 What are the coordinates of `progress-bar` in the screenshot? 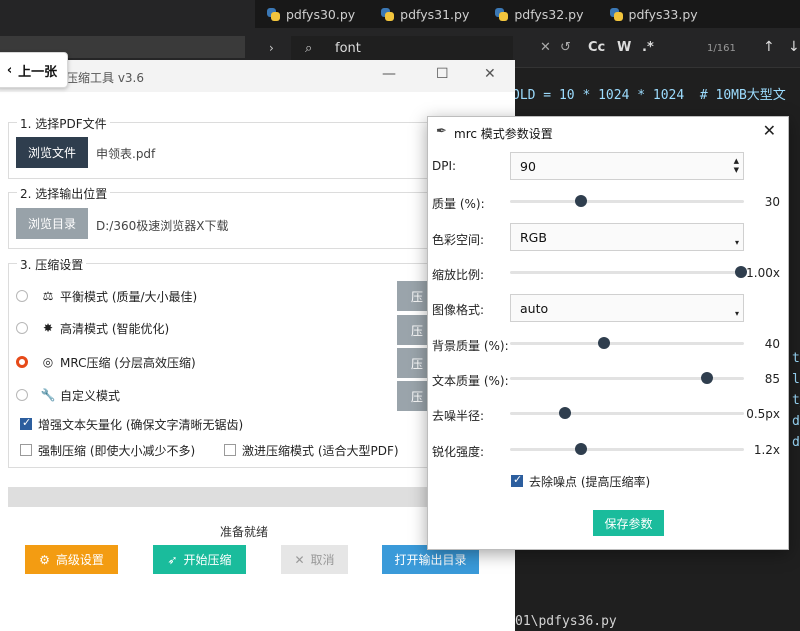 It's located at (218, 497).